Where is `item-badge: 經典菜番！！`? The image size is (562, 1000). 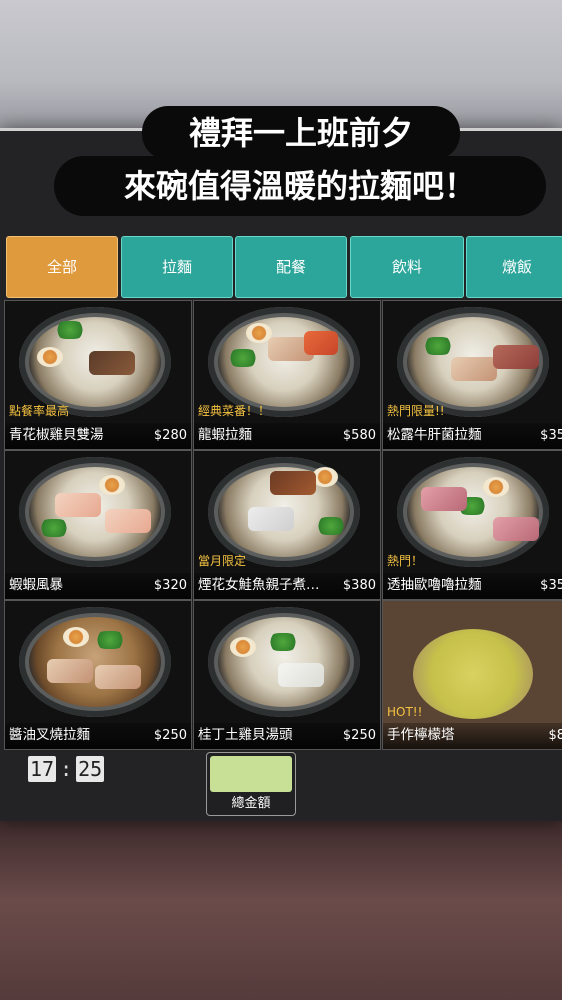 item-badge: 經典菜番！！ is located at coordinates (234, 411).